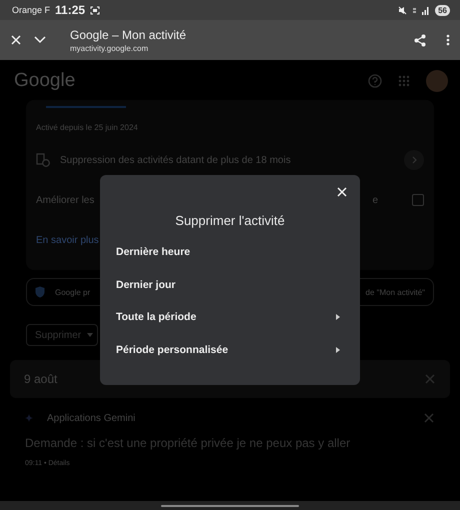 This screenshot has width=460, height=510. I want to click on caret-icon, so click(90, 335).